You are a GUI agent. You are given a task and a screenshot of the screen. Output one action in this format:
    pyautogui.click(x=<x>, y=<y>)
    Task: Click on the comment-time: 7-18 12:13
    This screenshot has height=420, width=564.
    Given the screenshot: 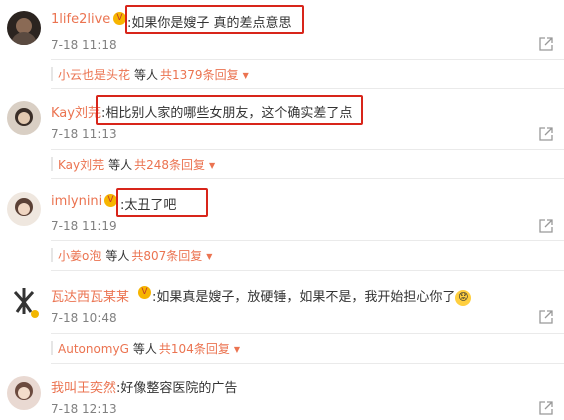 What is the action you would take?
    pyautogui.click(x=84, y=409)
    